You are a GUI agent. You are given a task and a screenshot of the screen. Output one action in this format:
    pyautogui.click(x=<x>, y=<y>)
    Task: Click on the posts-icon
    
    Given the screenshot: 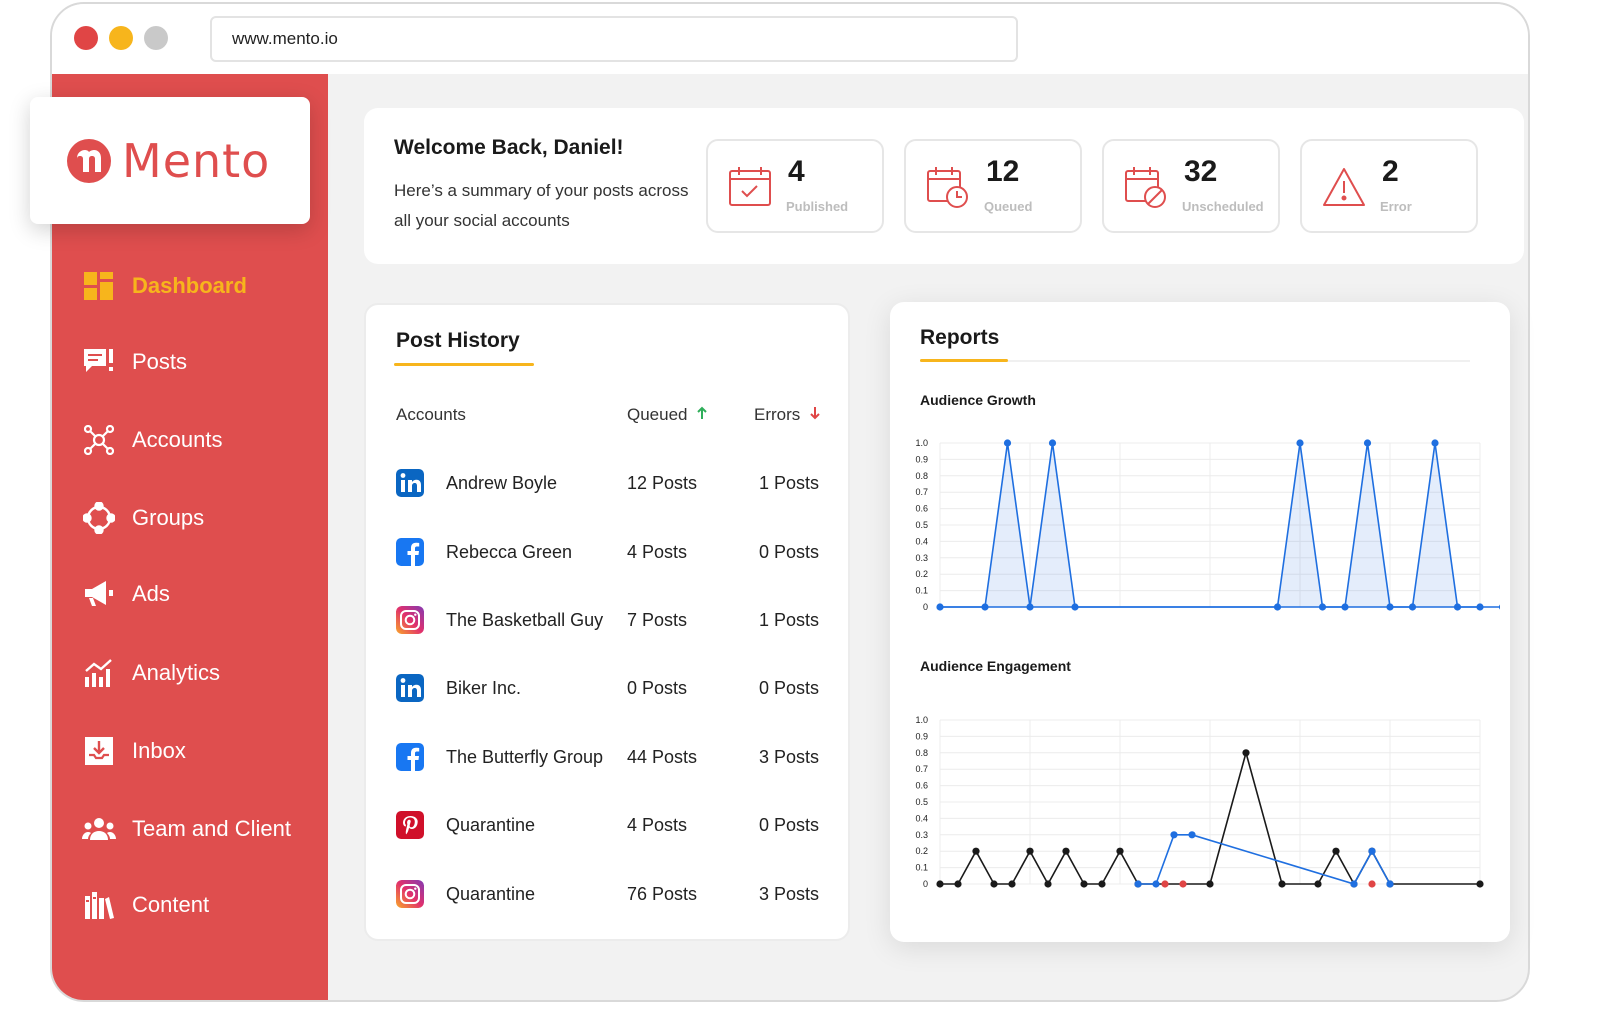 What is the action you would take?
    pyautogui.click(x=99, y=362)
    